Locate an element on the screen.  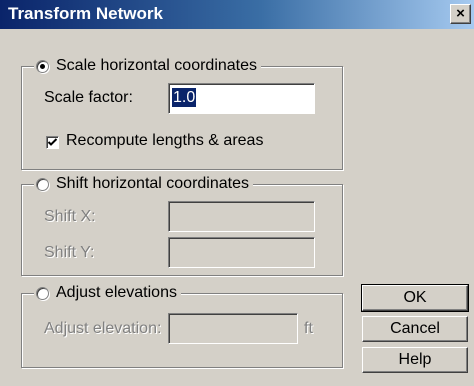
shift-x-label: Shift X: is located at coordinates (70, 216).